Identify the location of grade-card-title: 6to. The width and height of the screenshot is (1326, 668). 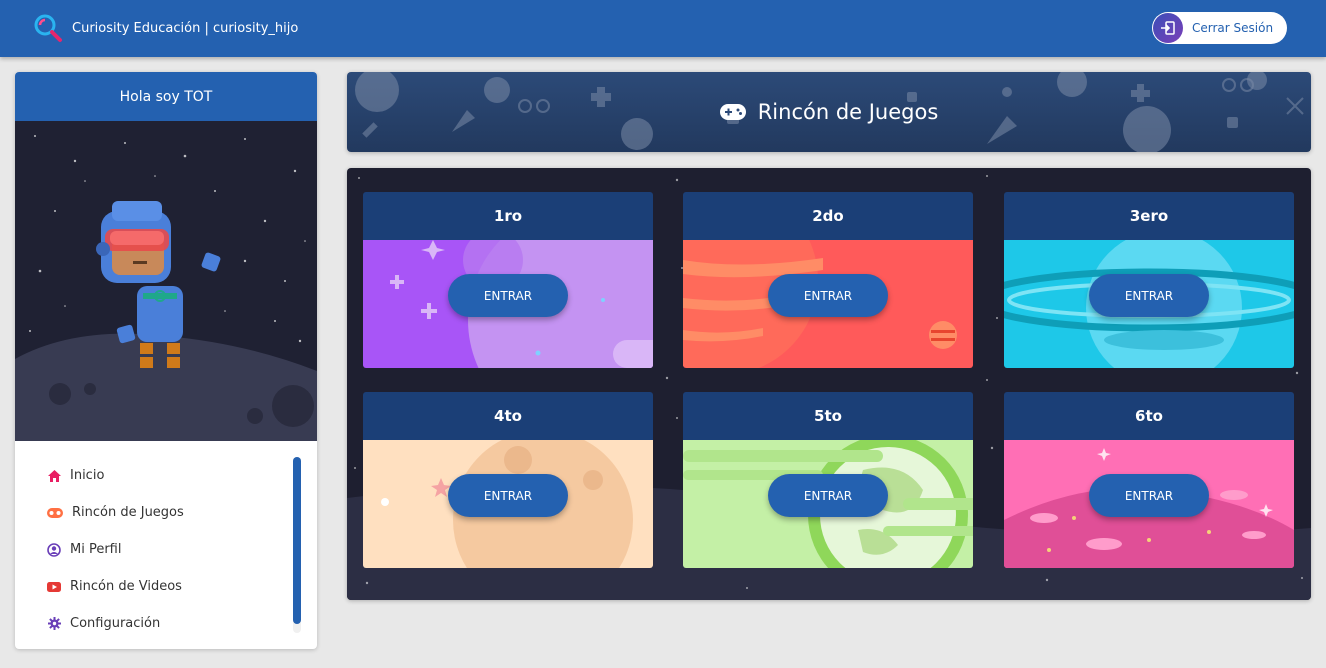
(1149, 416).